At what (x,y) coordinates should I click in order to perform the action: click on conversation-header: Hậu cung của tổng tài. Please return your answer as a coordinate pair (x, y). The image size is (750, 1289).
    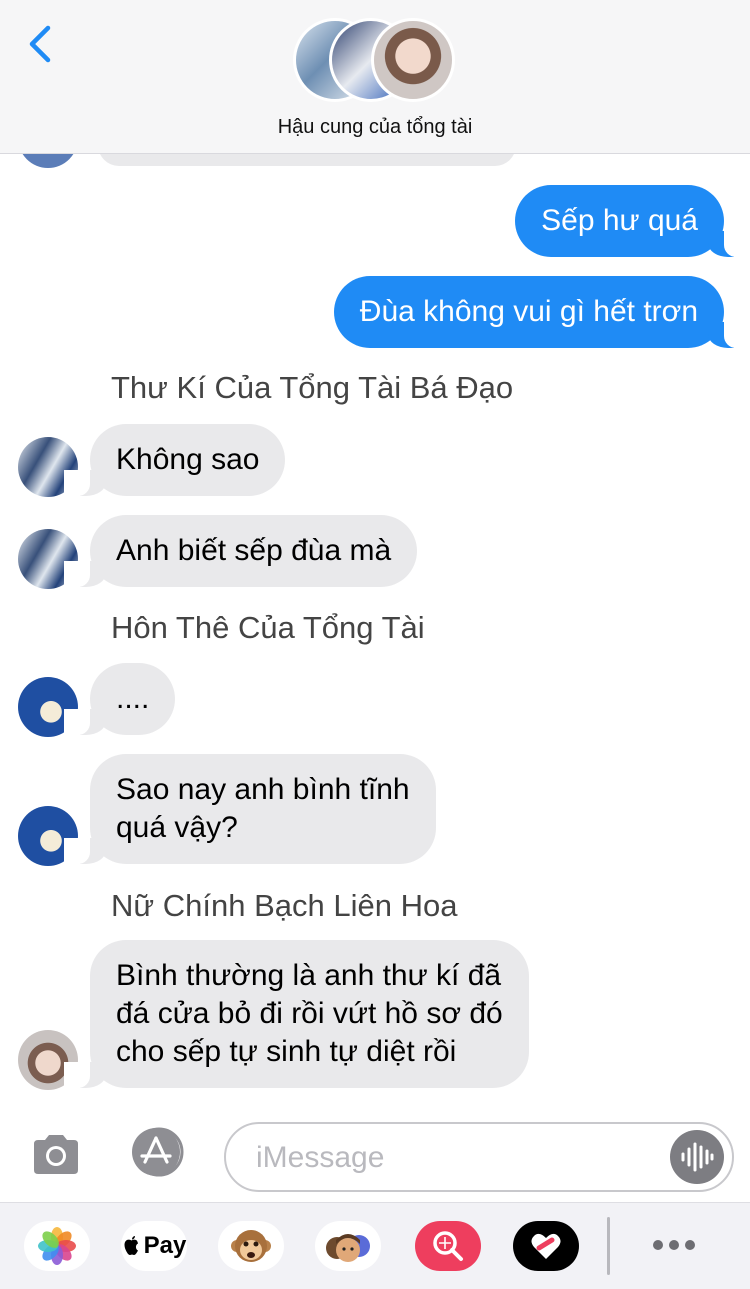
    Looking at the image, I should click on (375, 77).